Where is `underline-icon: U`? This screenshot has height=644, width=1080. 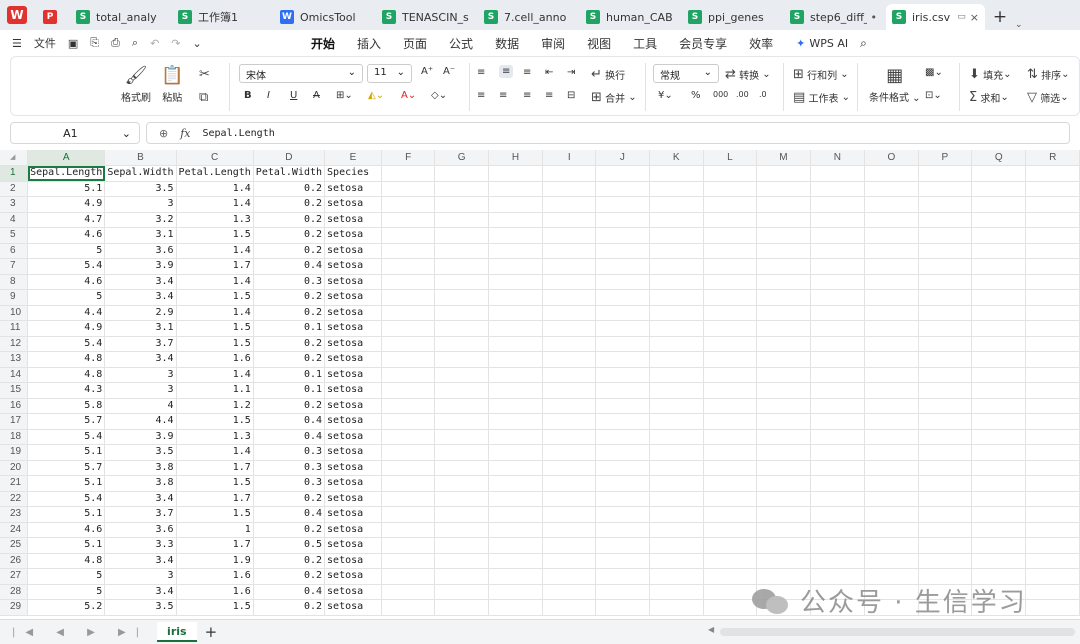 underline-icon: U is located at coordinates (293, 95).